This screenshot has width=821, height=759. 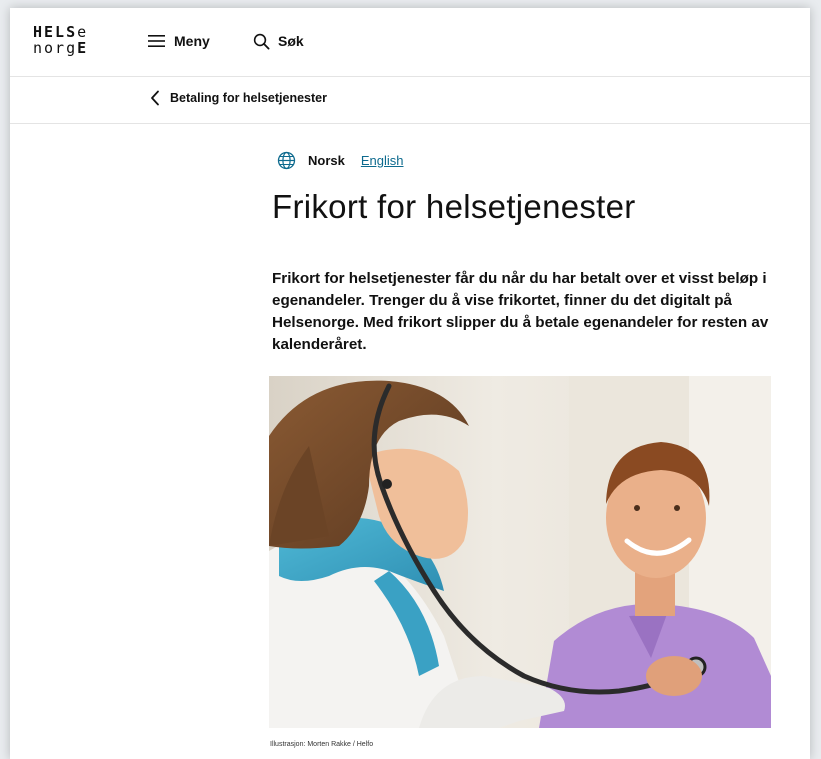 I want to click on logo-line-1: HELSe, so click(x=61, y=32).